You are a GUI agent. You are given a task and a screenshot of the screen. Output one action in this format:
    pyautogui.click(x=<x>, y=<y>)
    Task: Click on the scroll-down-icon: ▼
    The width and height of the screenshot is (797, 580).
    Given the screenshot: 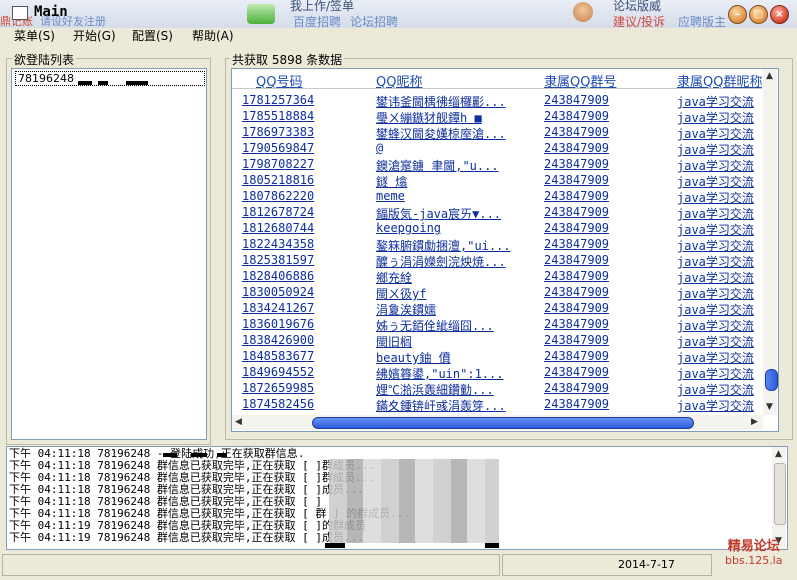 What is the action you would take?
    pyautogui.click(x=769, y=407)
    